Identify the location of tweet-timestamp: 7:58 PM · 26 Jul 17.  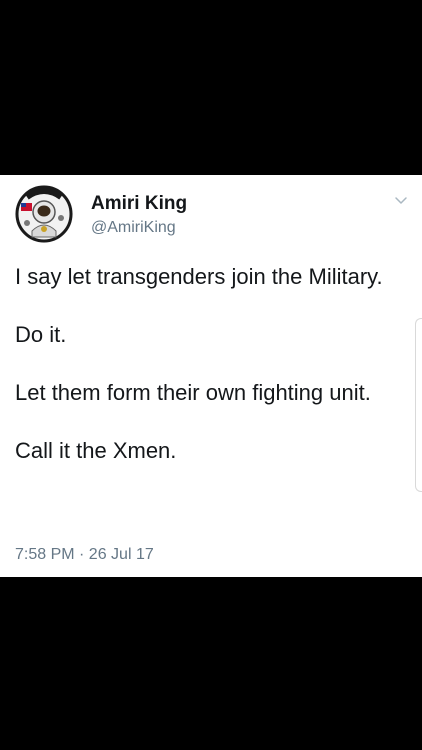
(84, 555).